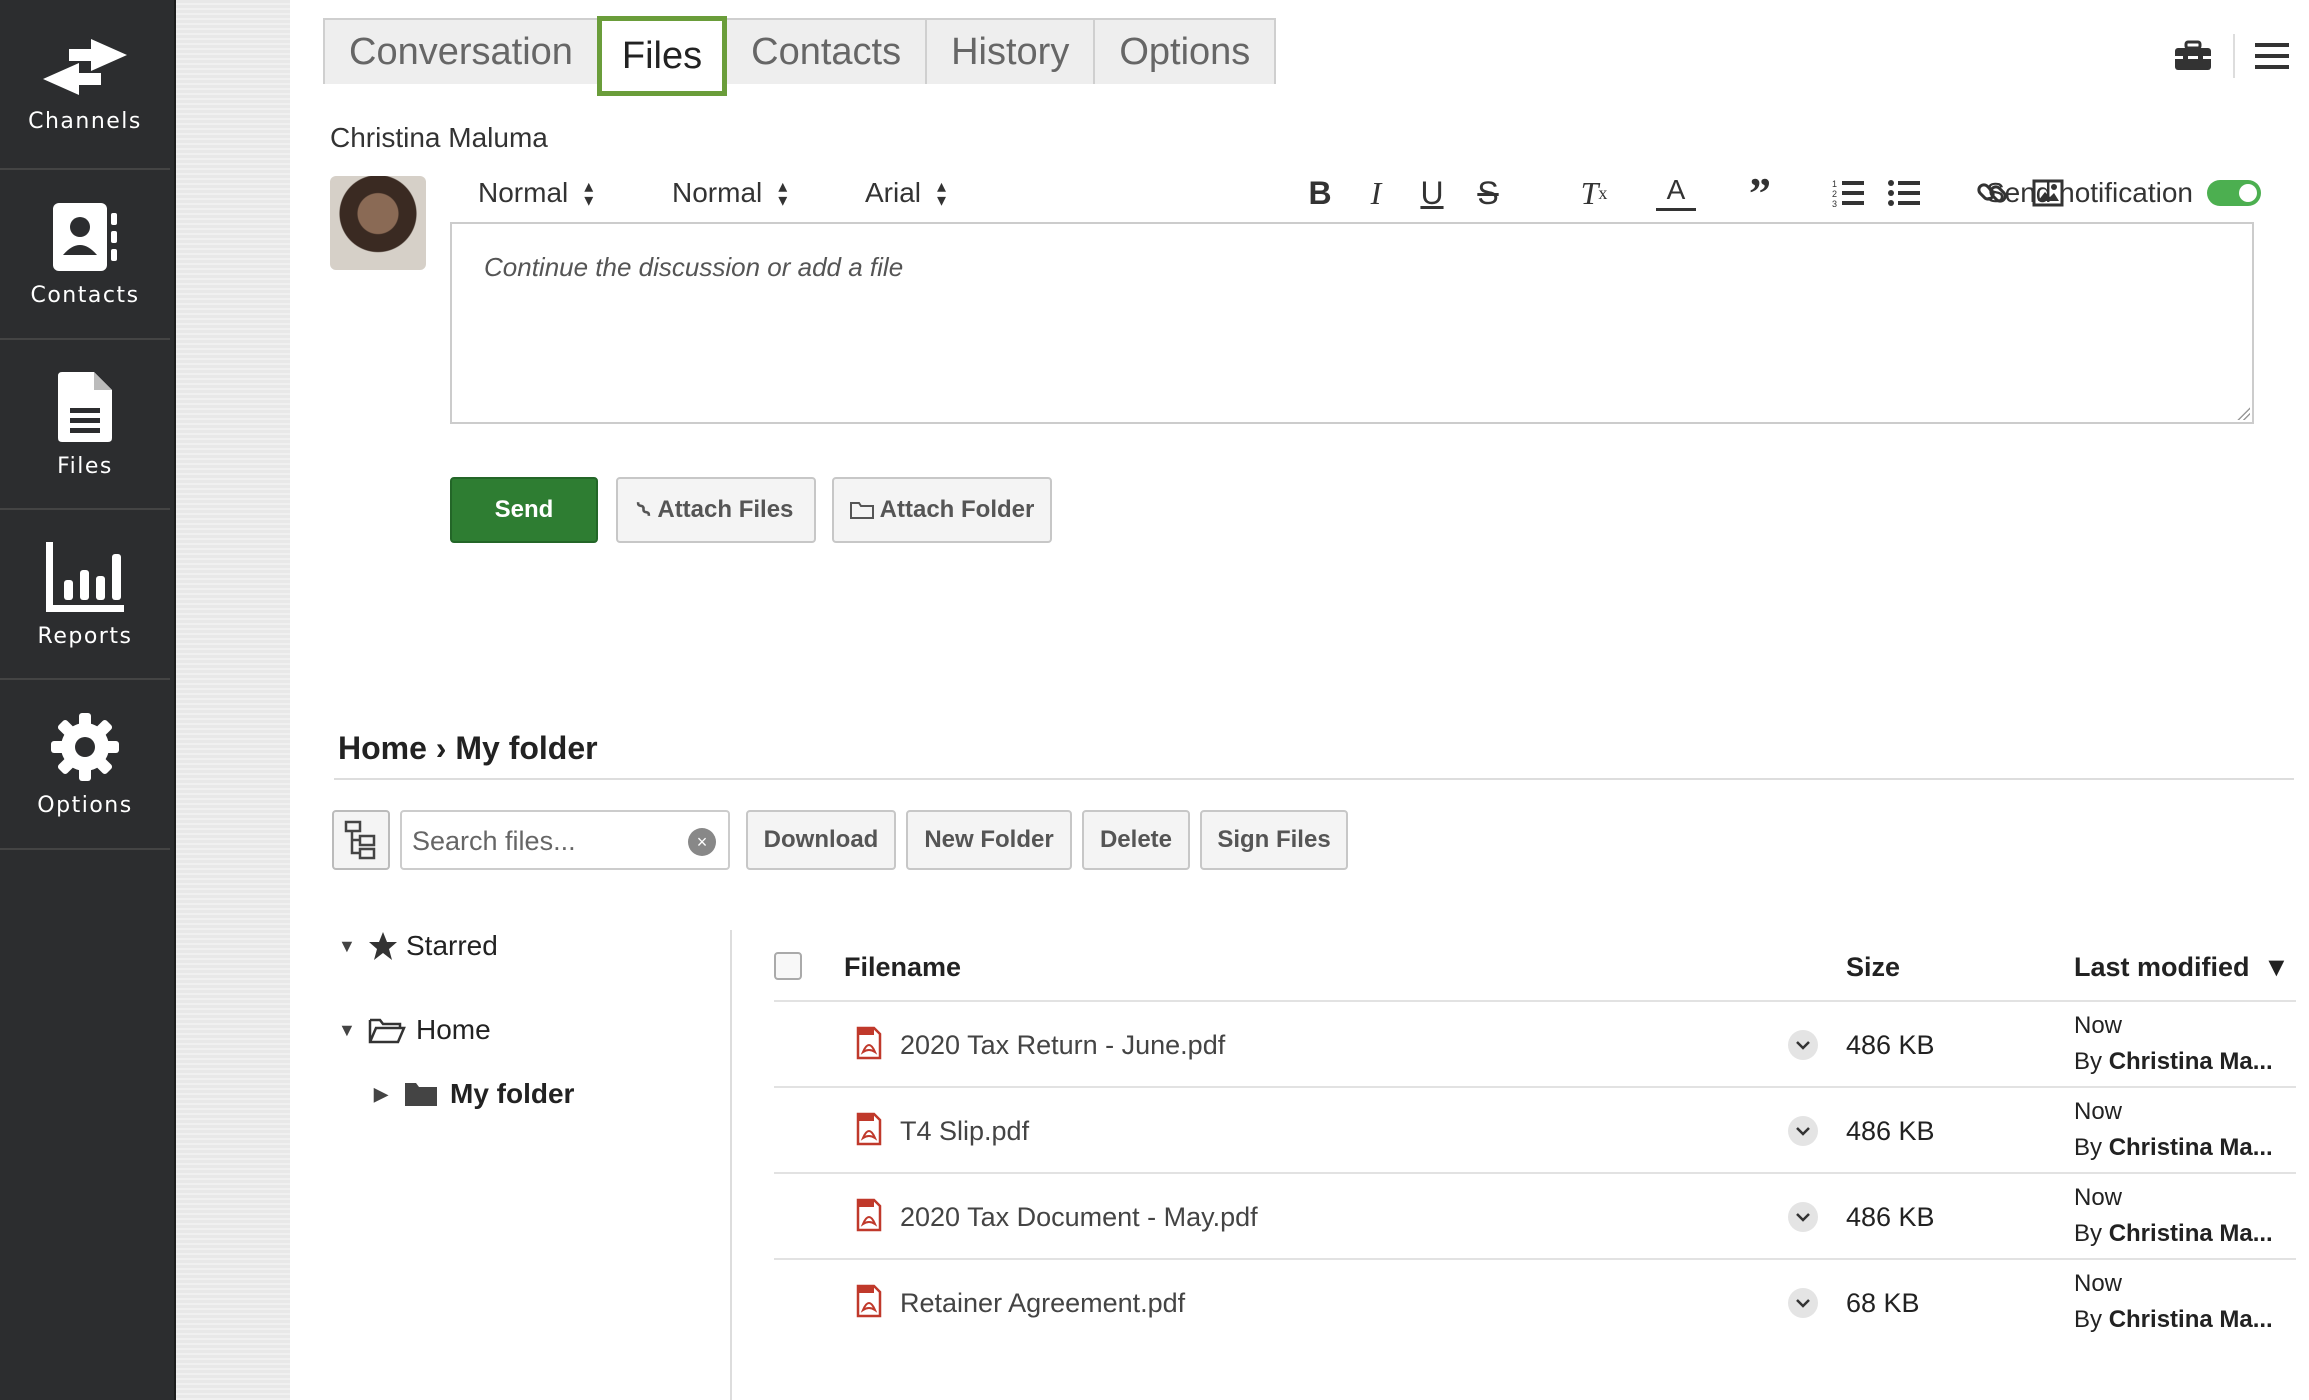  I want to click on sidebar-item-files: Files, so click(85, 425).